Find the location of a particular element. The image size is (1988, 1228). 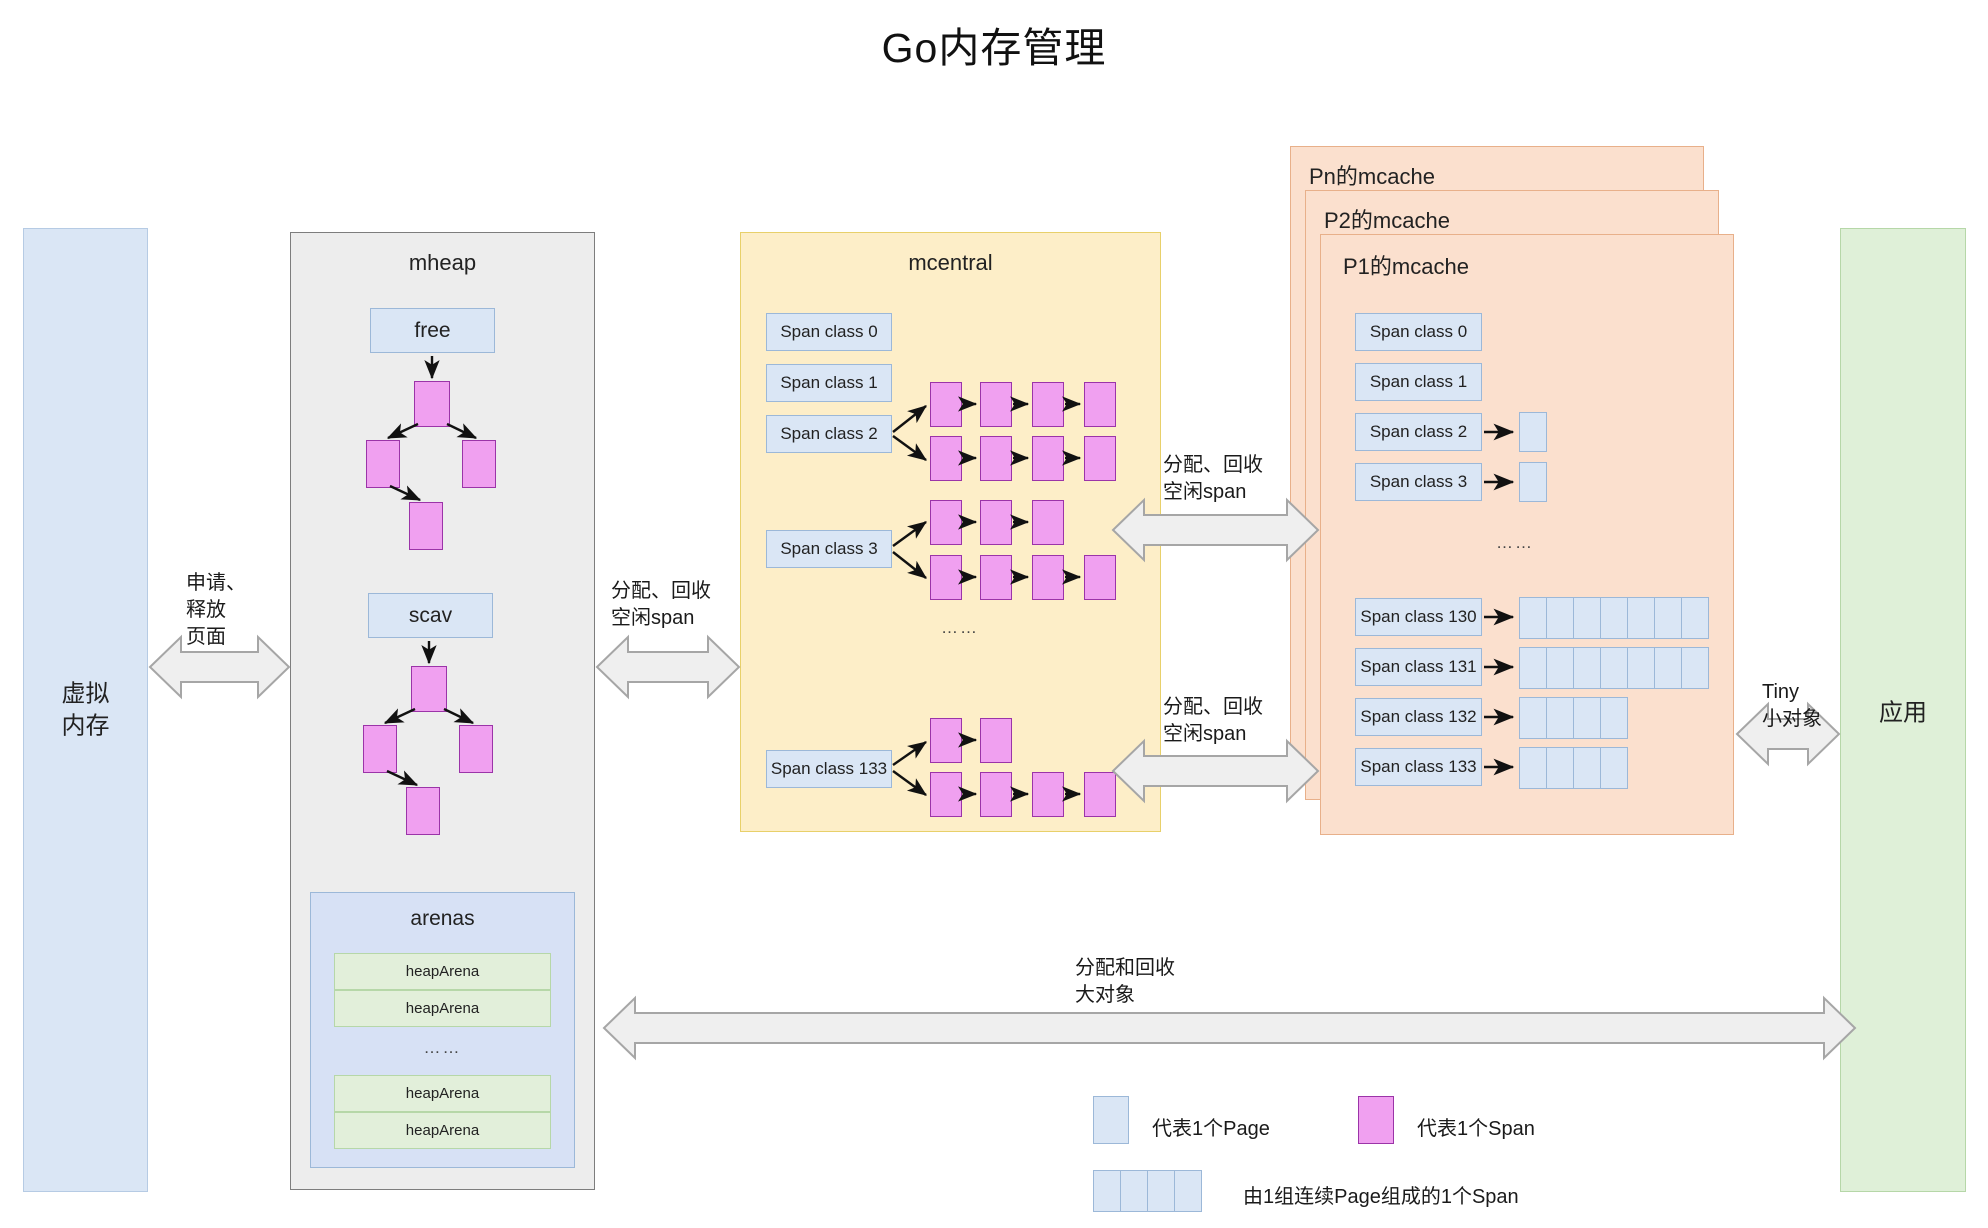

mcache-span-class-130: Span class 130 is located at coordinates (1418, 617).